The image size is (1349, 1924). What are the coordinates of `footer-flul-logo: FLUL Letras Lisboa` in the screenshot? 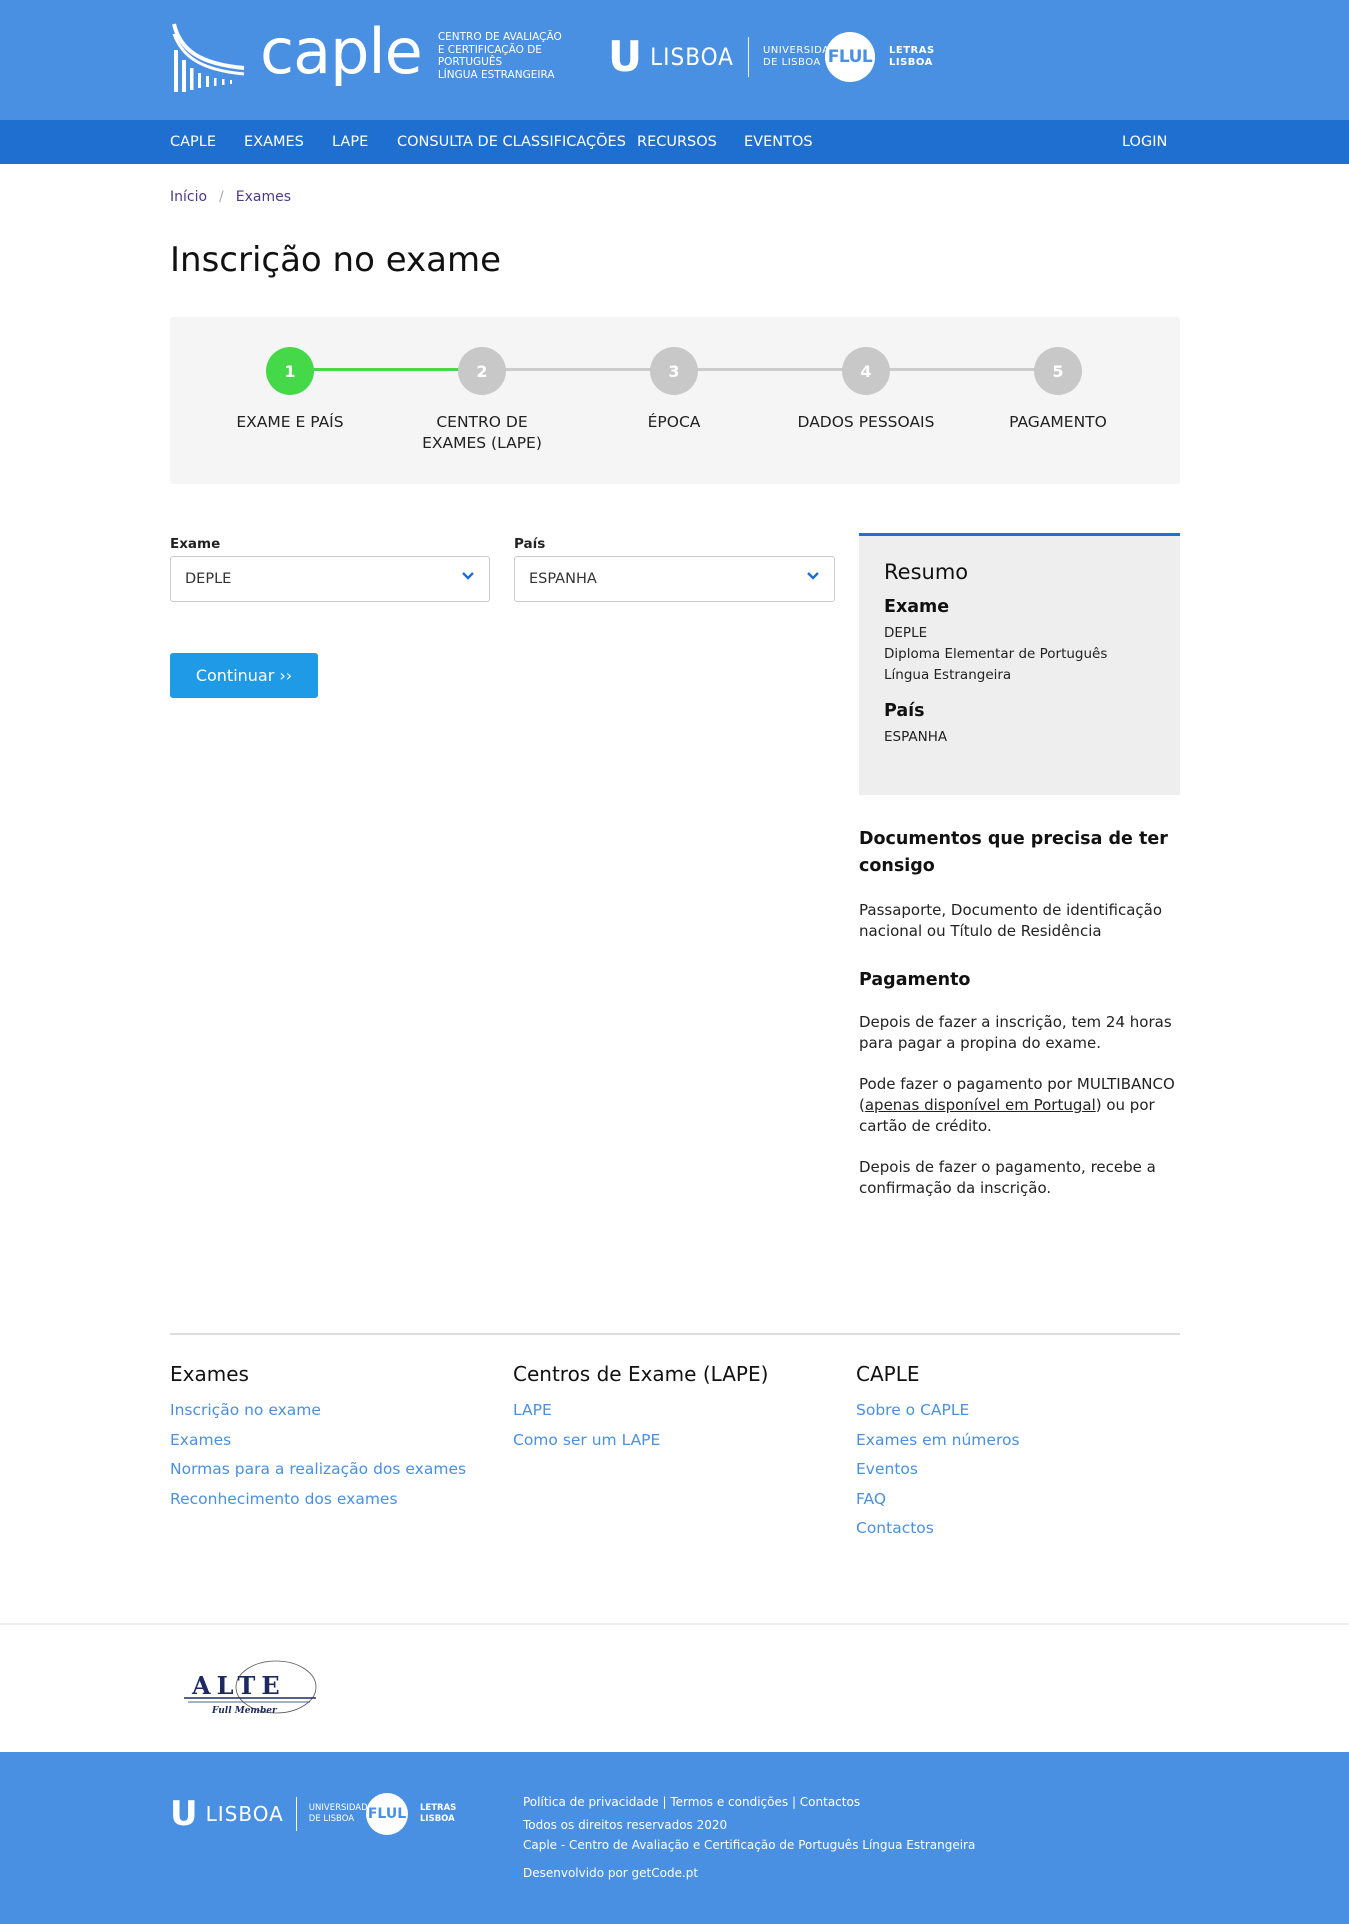 It's located at (411, 1814).